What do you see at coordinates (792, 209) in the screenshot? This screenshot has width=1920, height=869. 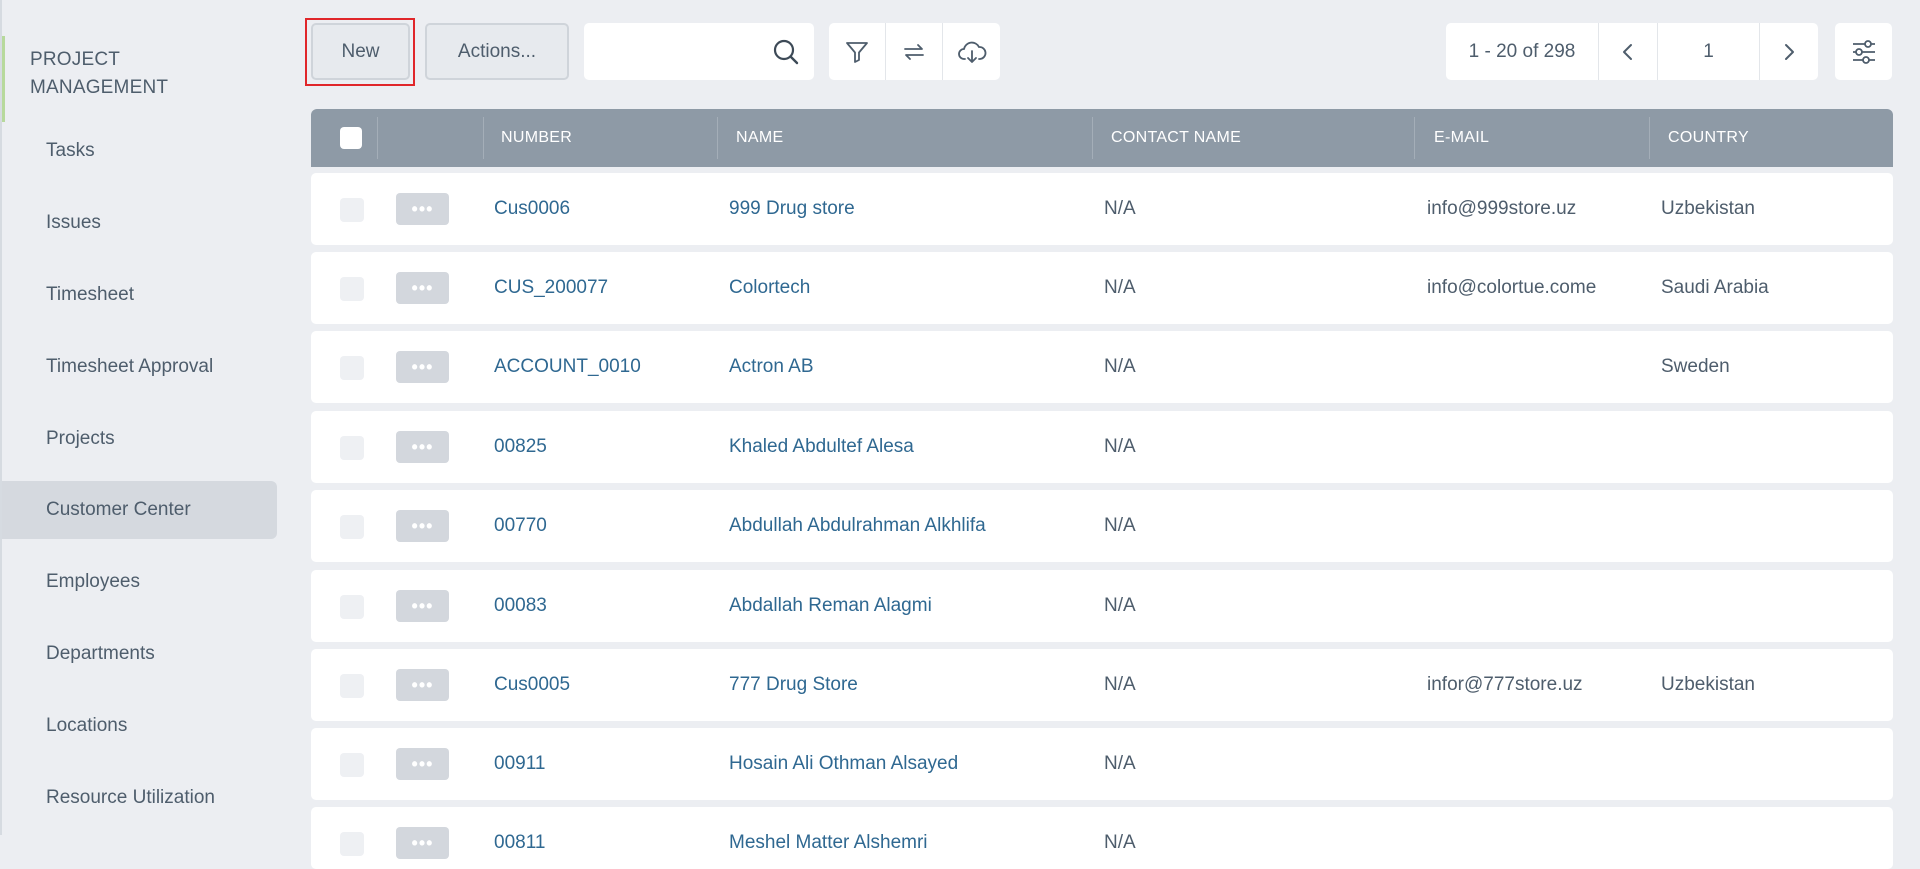 I see `row-name-link: 999 Drug store` at bounding box center [792, 209].